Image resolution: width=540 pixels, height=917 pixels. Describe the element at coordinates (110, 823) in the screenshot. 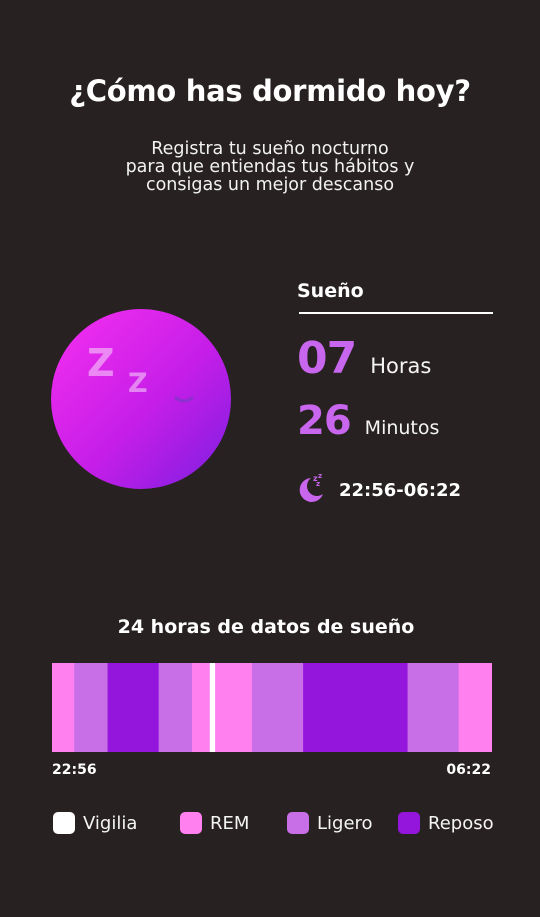

I see `legend-label: Vigilia` at that location.